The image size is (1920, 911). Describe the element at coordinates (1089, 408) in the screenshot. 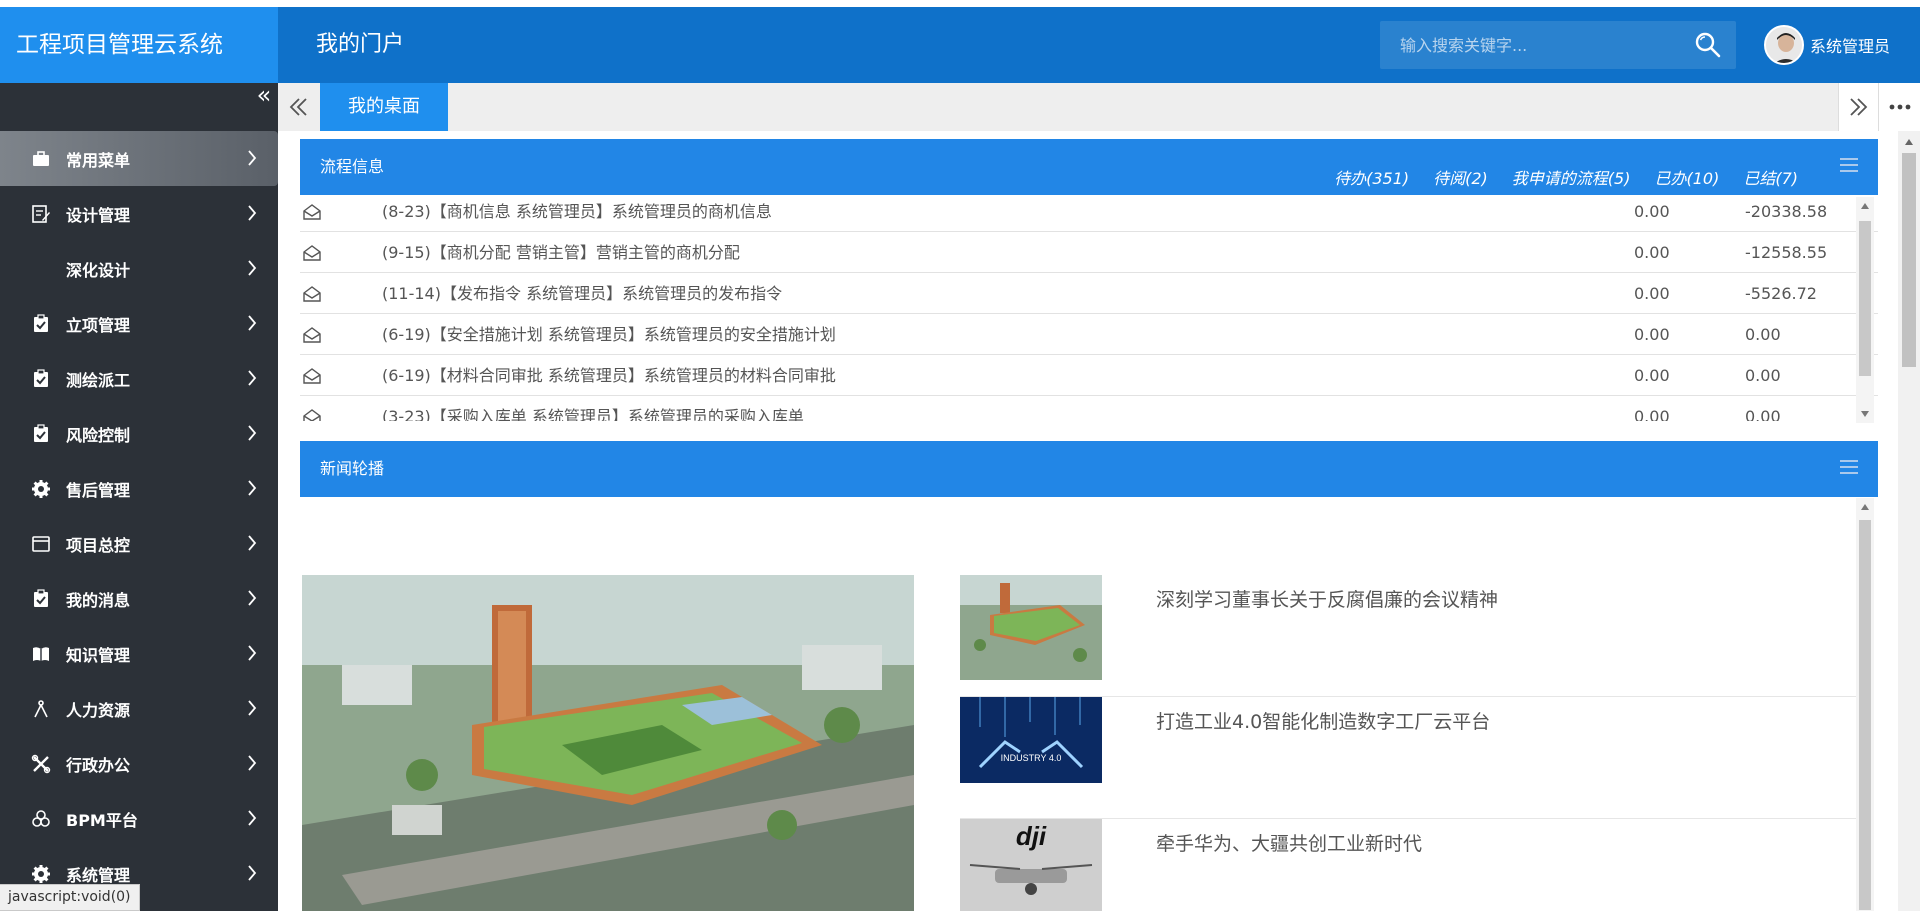

I see `table-row: (3-23)【采购入库单 系统管理员】系统管理员的采购入库单 0.00 0.00` at that location.